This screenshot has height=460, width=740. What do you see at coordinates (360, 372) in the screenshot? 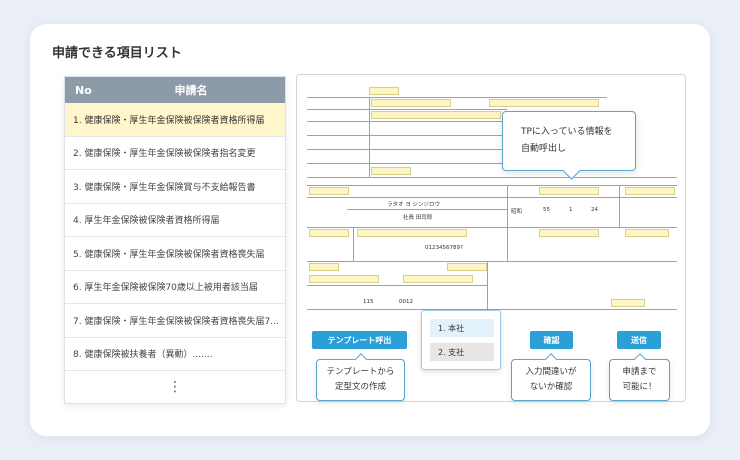
I see `callout-line: テンプレートから` at bounding box center [360, 372].